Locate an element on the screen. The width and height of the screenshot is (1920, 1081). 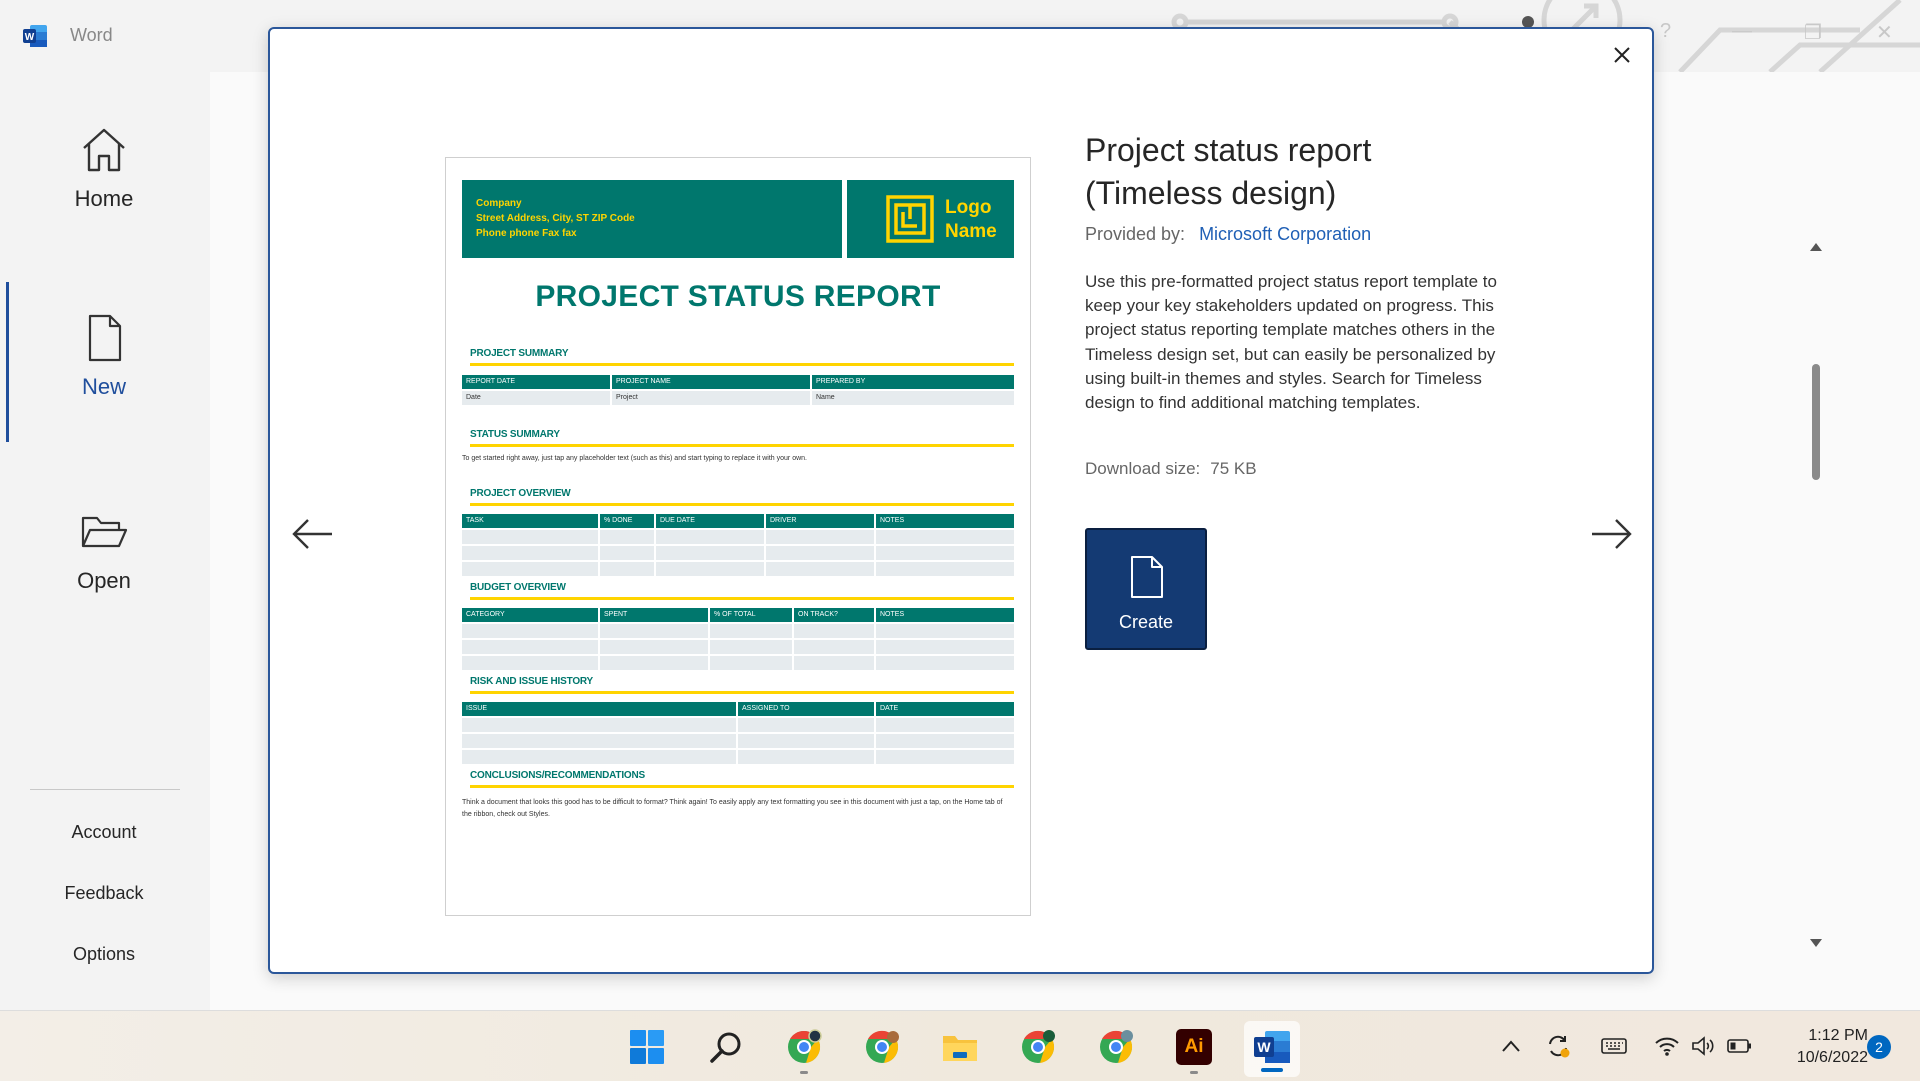
create-button: Create is located at coordinates (1146, 589).